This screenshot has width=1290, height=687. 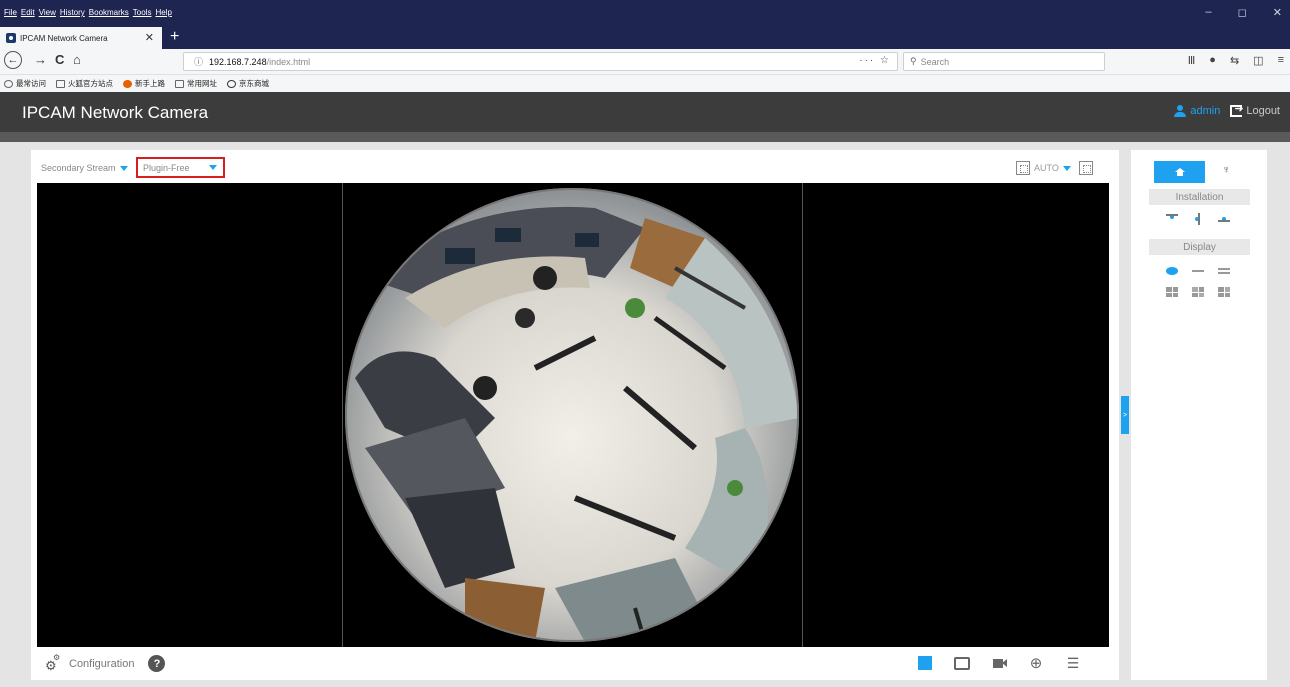 I want to click on forward-button: →, so click(x=40, y=59).